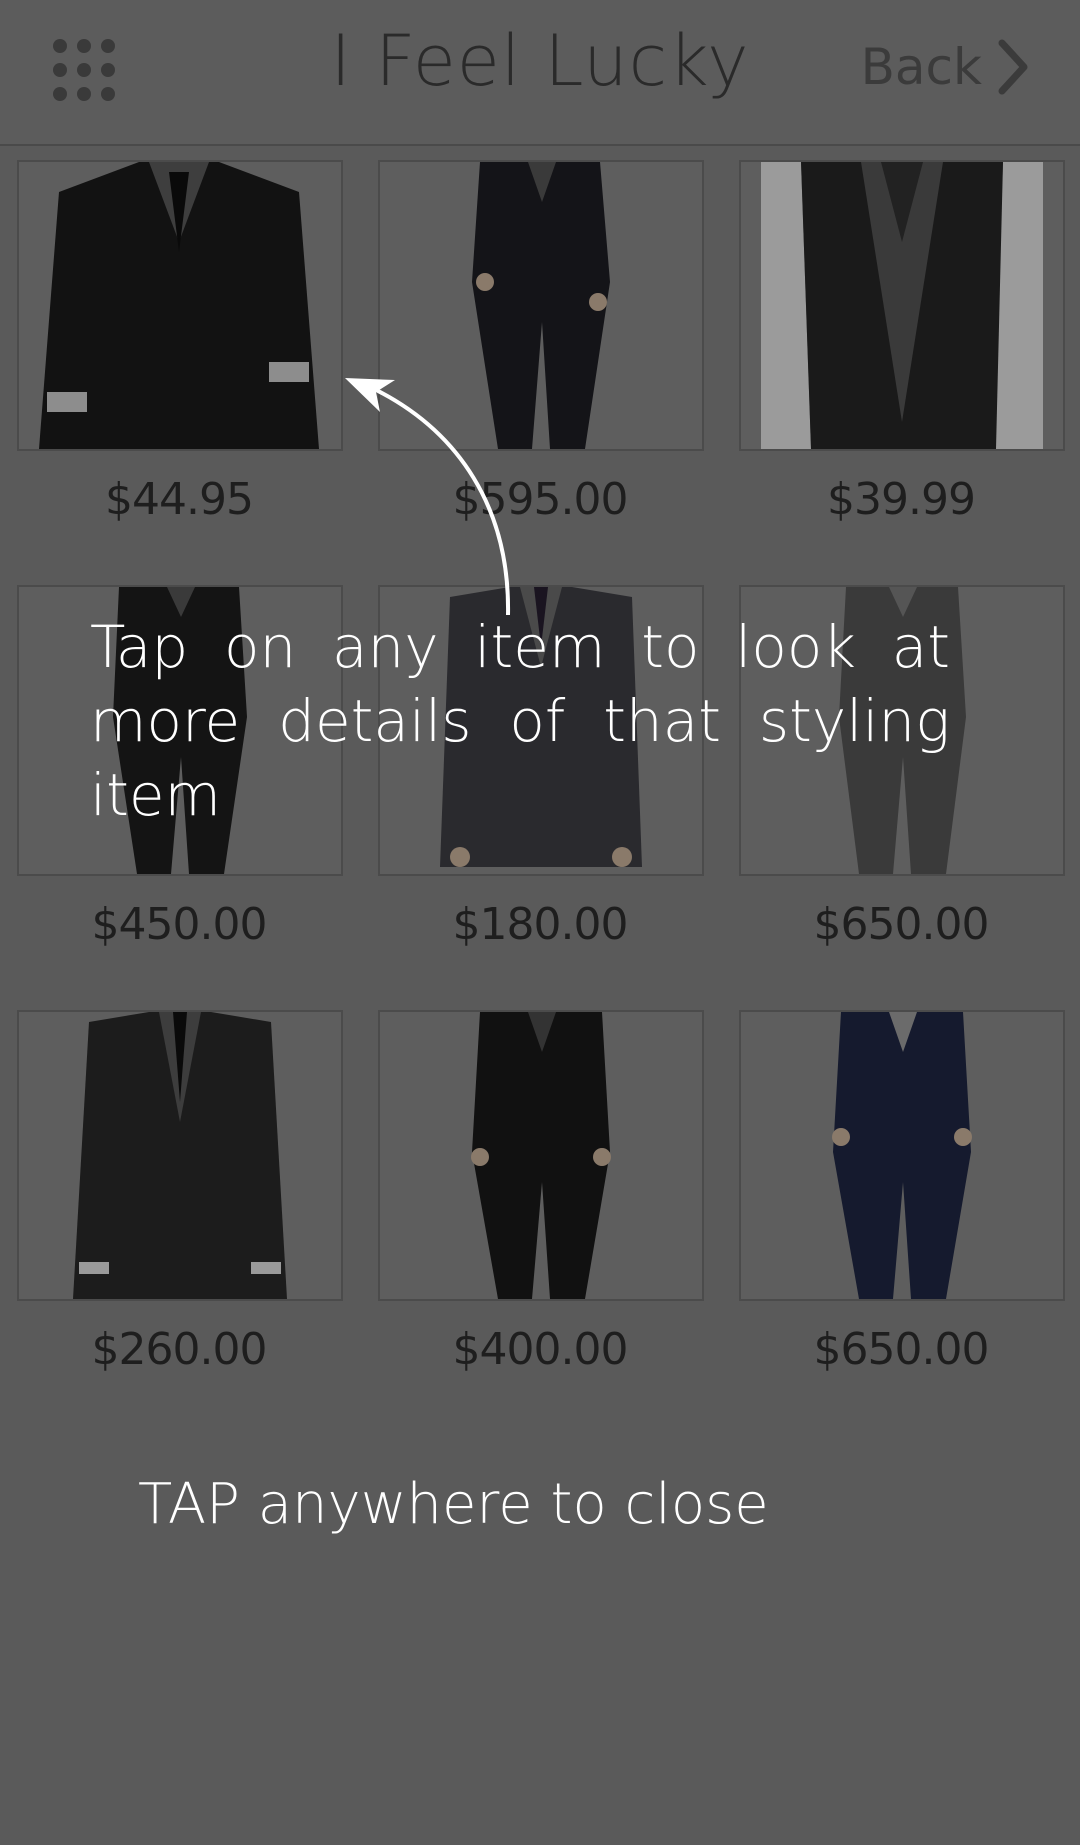  I want to click on app-header: I Feel Lucky Back, so click(540, 73).